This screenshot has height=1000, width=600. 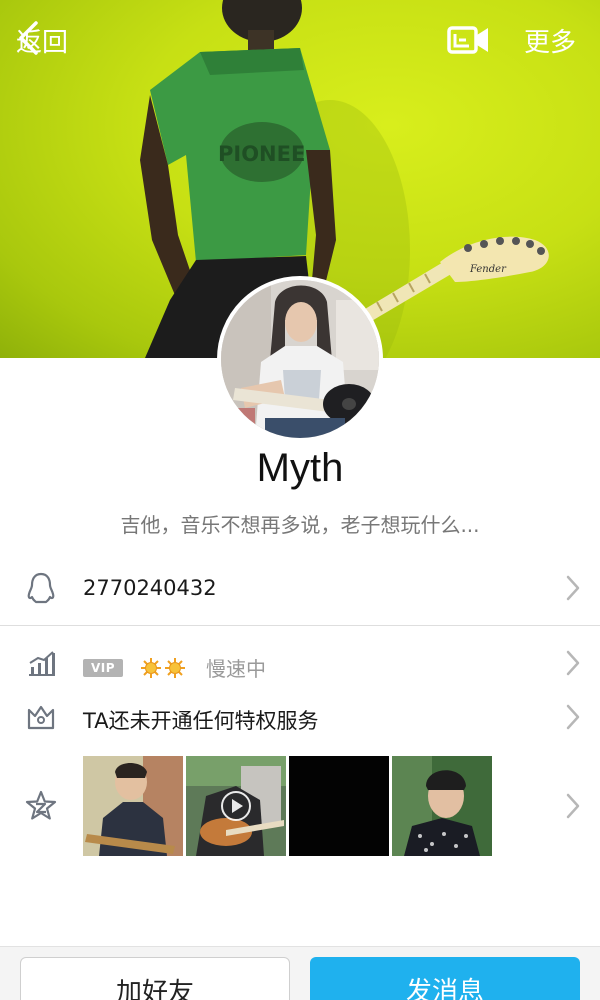 I want to click on chevron-left-icon, so click(x=28, y=38).